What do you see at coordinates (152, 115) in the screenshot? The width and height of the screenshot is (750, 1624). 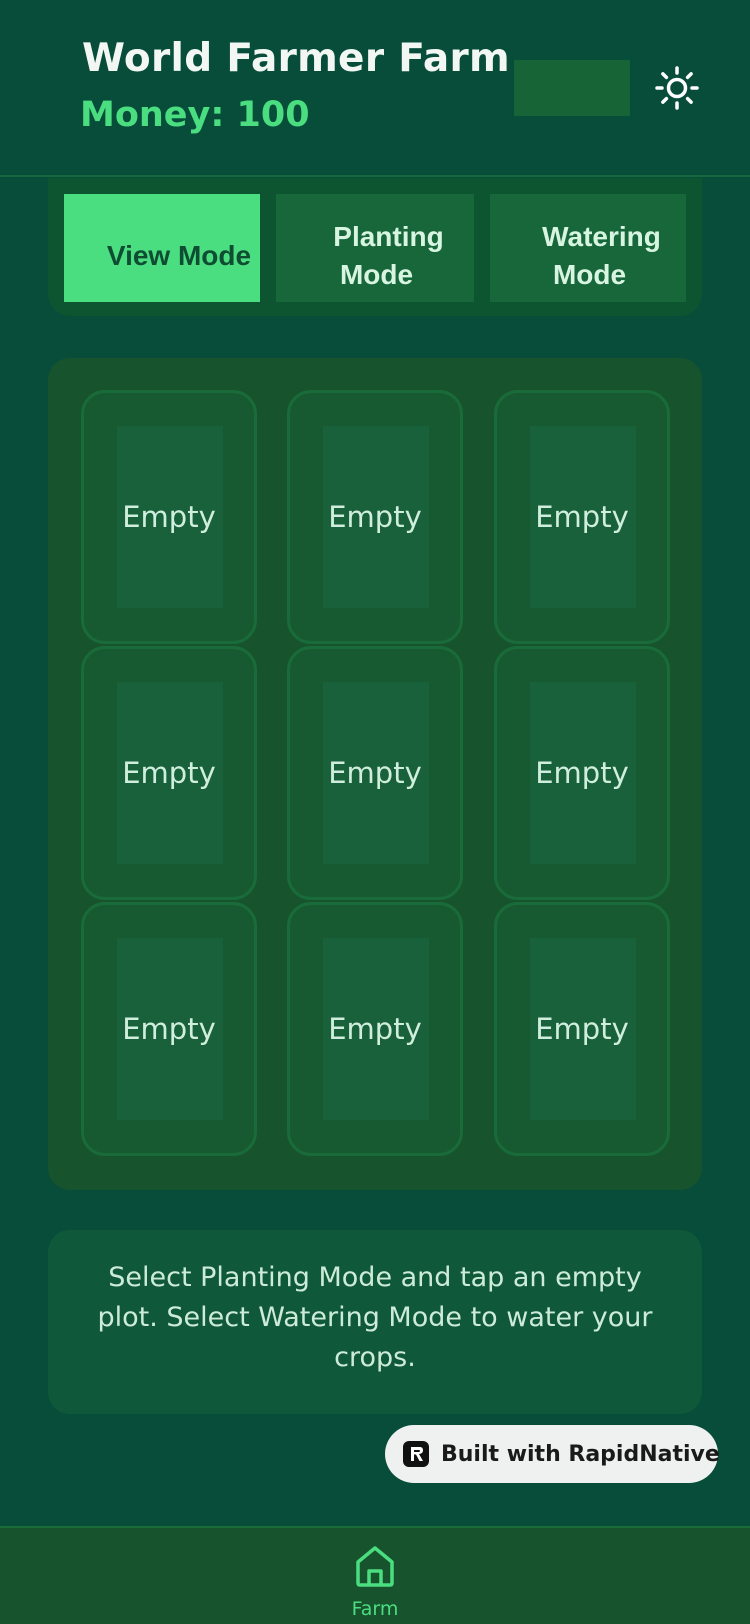 I see `money-label: Money:` at bounding box center [152, 115].